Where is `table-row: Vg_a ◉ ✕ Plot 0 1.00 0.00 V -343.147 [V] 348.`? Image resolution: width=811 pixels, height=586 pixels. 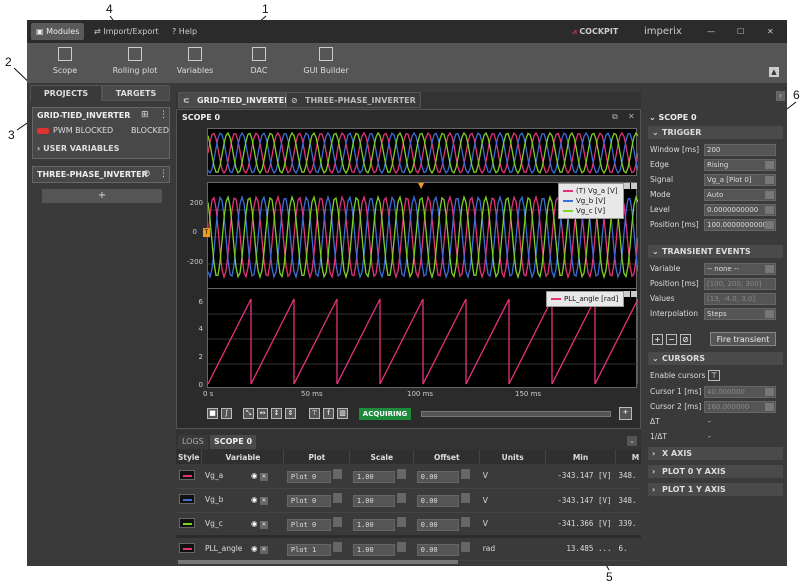
table-row: Vg_a ◉ ✕ Plot 0 1.00 0.00 V -343.147 [V] 348. is located at coordinates (408, 476).